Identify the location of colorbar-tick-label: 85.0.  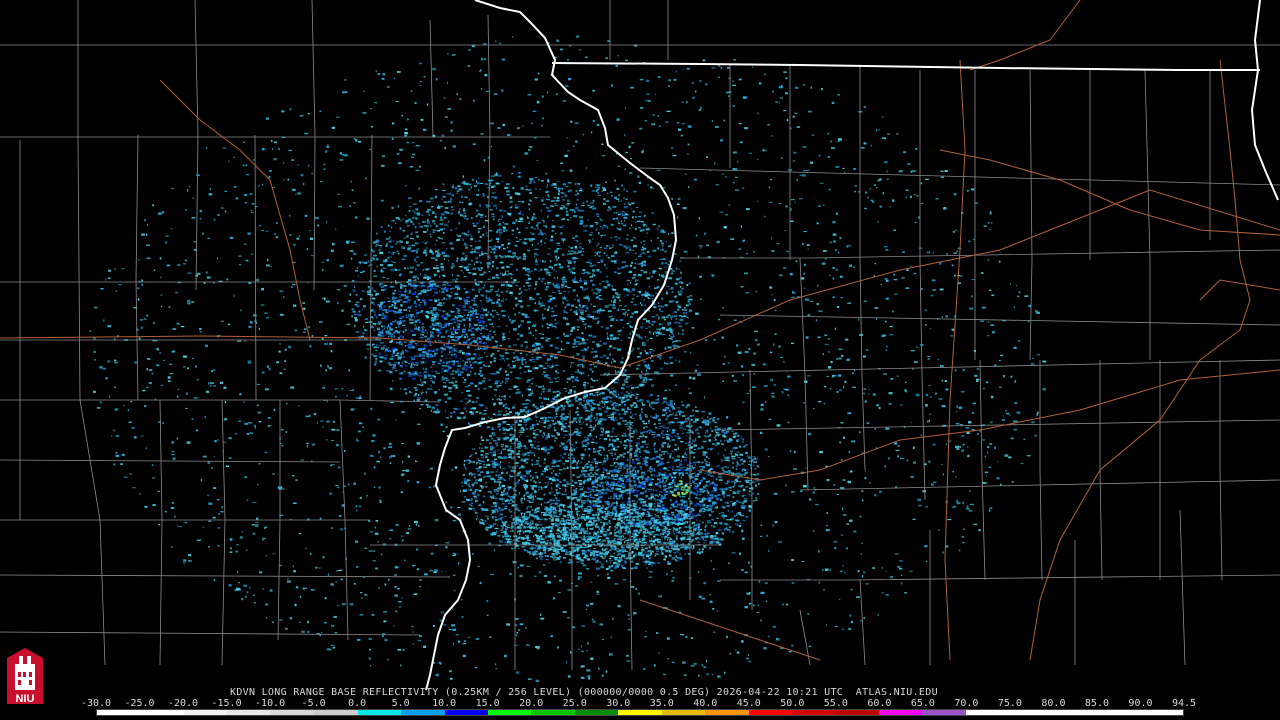
(1096, 703).